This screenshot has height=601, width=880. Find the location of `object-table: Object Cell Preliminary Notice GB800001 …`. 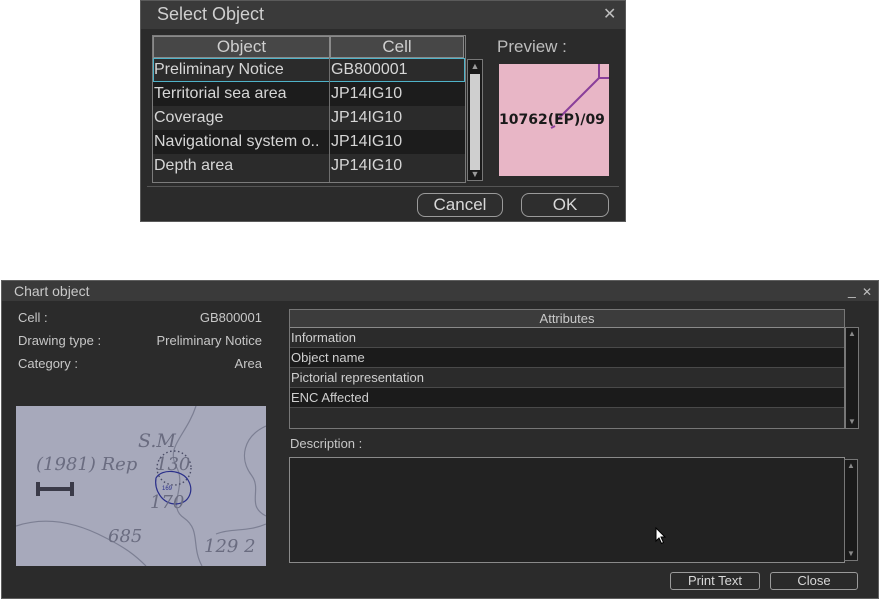

object-table: Object Cell Preliminary Notice GB800001 … is located at coordinates (309, 109).